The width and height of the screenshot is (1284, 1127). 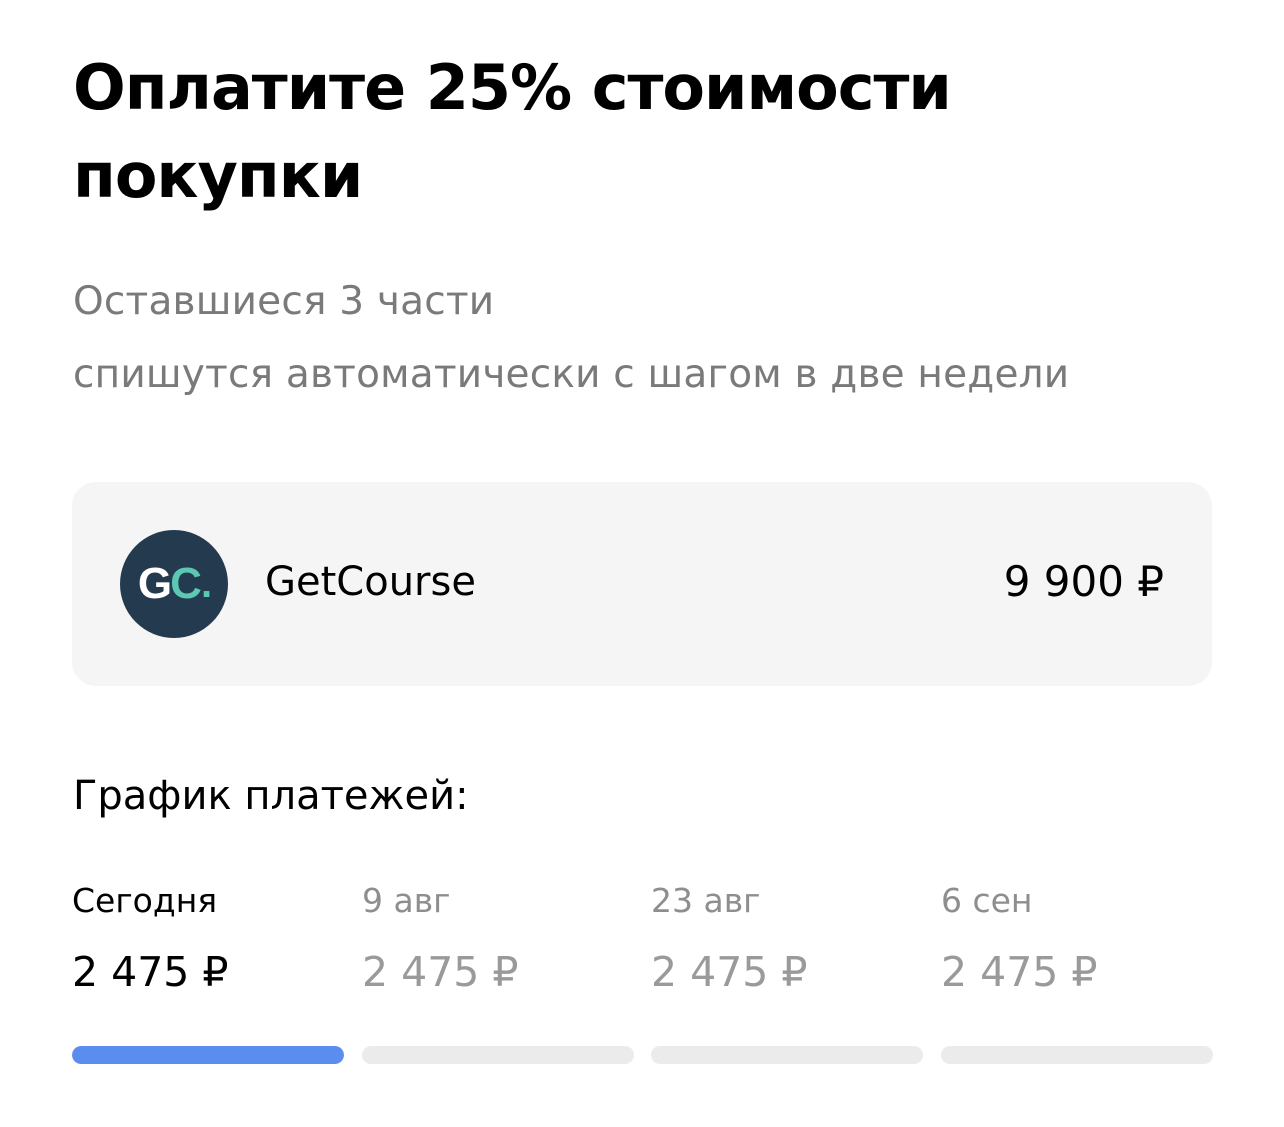 I want to click on logo-letter-g: G, so click(x=154, y=583).